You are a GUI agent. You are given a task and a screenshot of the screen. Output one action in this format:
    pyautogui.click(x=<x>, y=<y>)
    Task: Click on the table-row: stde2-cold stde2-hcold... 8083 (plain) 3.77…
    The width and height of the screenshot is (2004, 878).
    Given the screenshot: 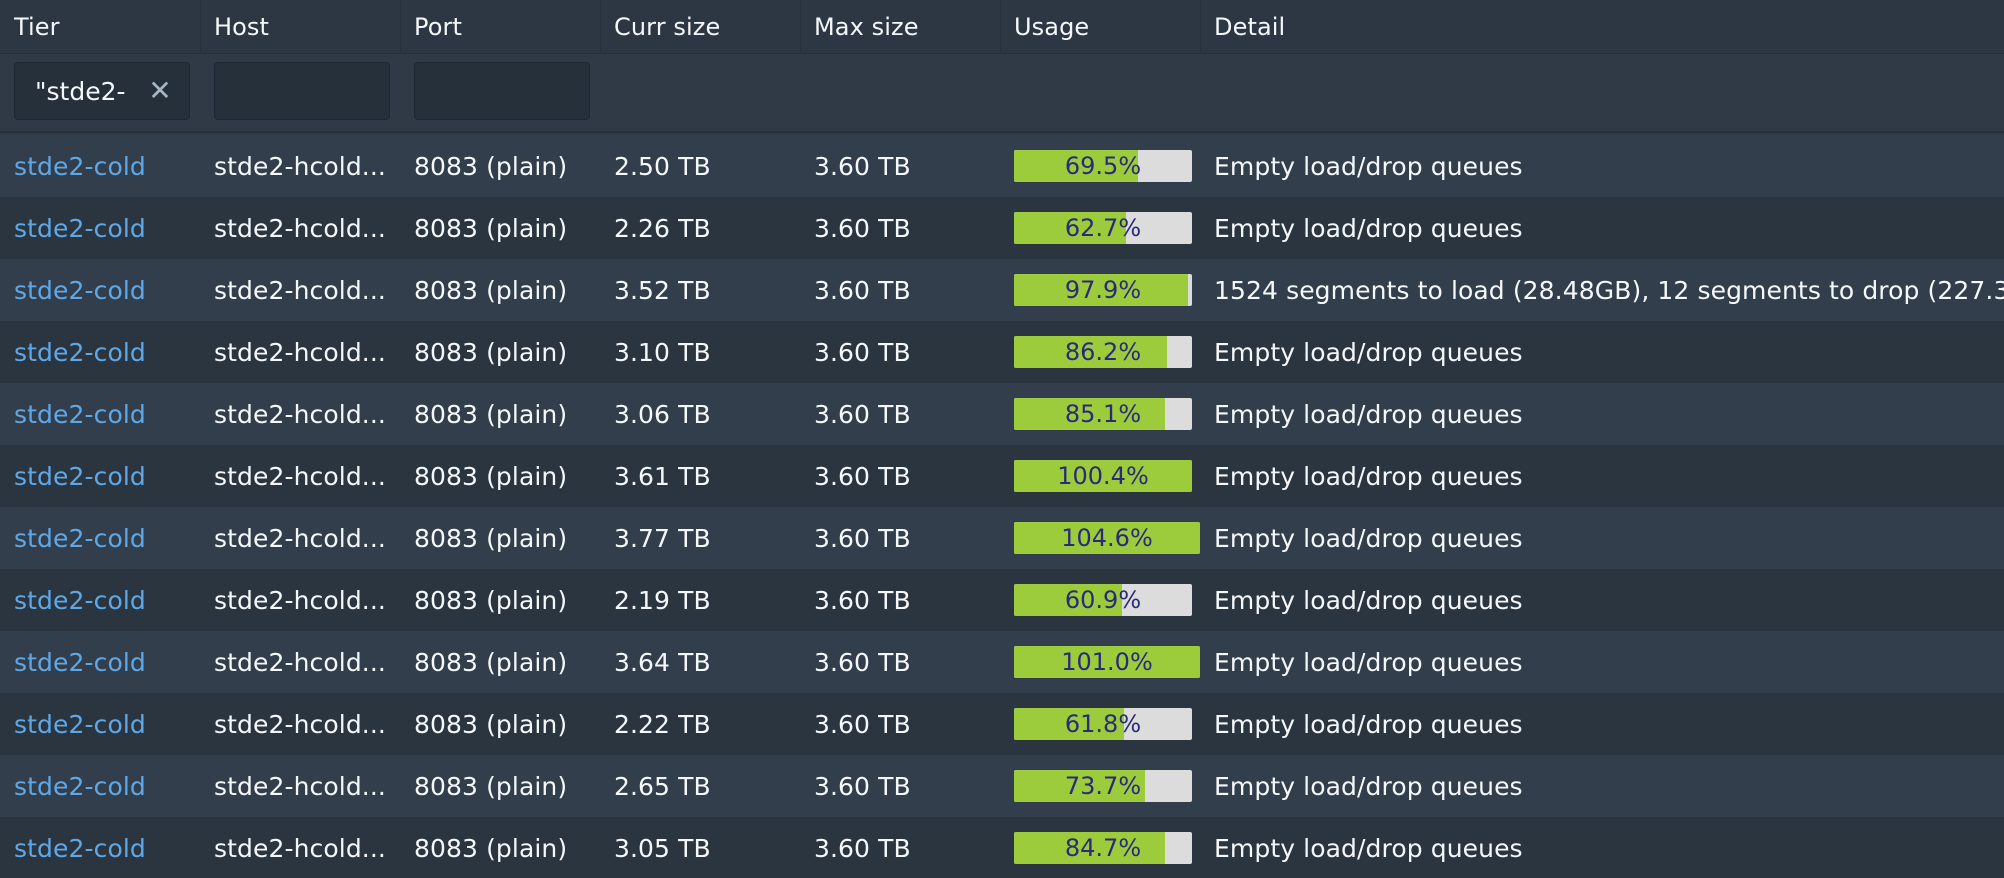 What is the action you would take?
    pyautogui.click(x=1002, y=538)
    